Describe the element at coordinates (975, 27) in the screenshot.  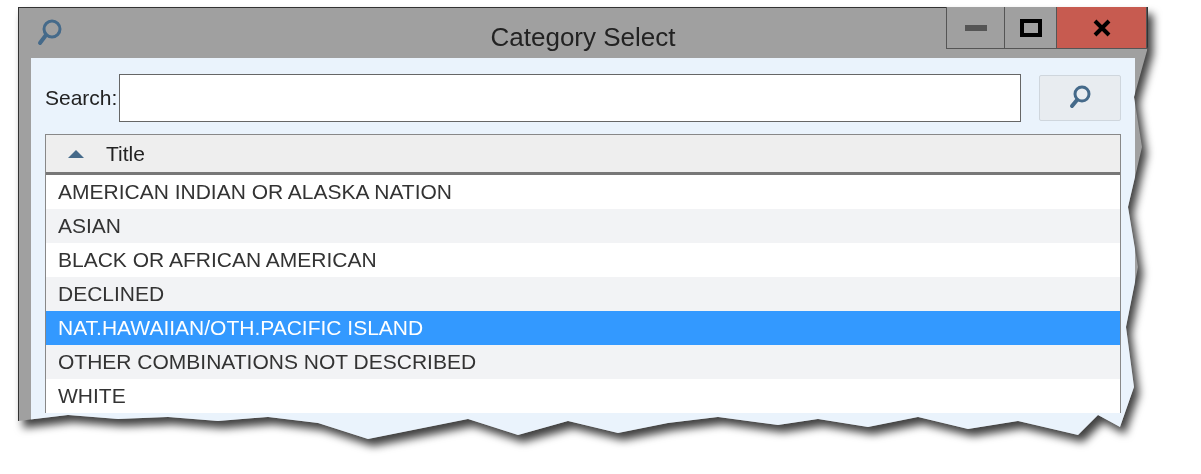
I see `minimize-icon` at that location.